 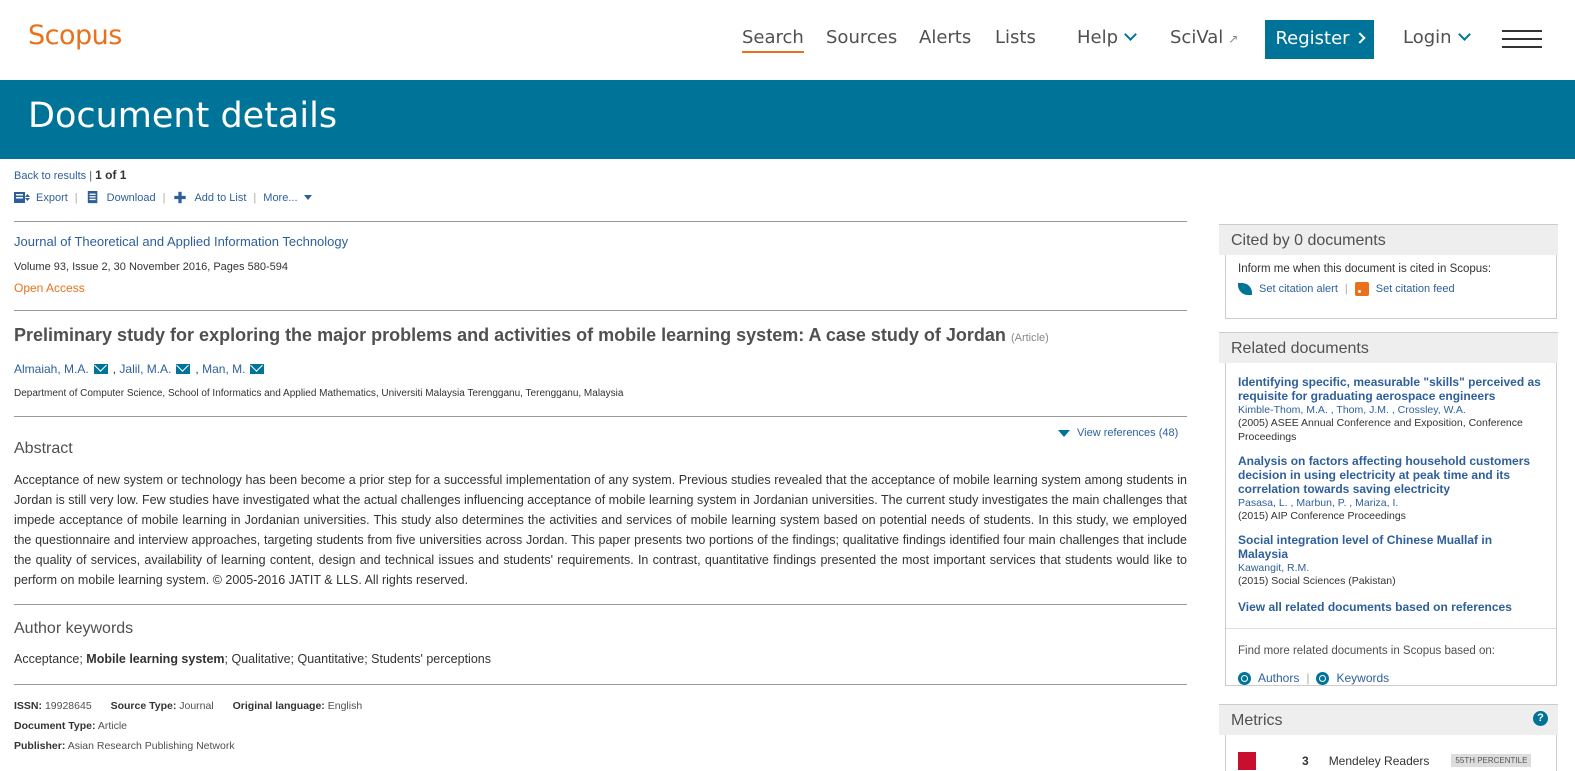 What do you see at coordinates (1491, 760) in the screenshot?
I see `percentile-badge: 55TH PERCENTILE` at bounding box center [1491, 760].